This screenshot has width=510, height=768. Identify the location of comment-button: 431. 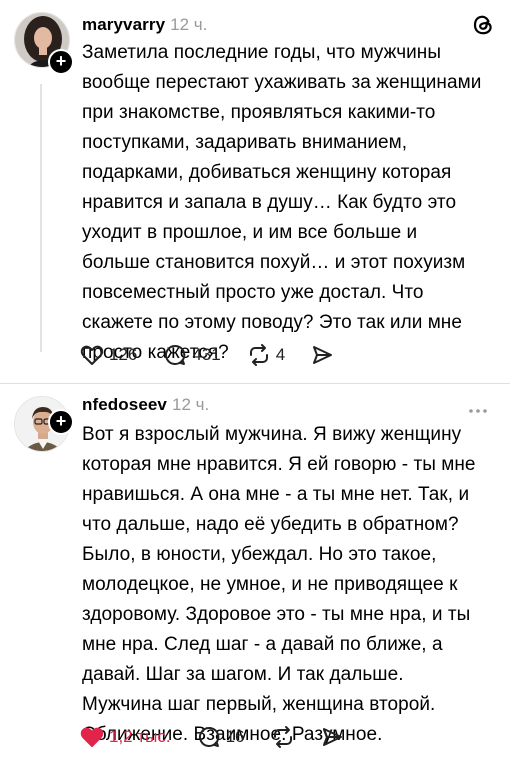
(192, 355).